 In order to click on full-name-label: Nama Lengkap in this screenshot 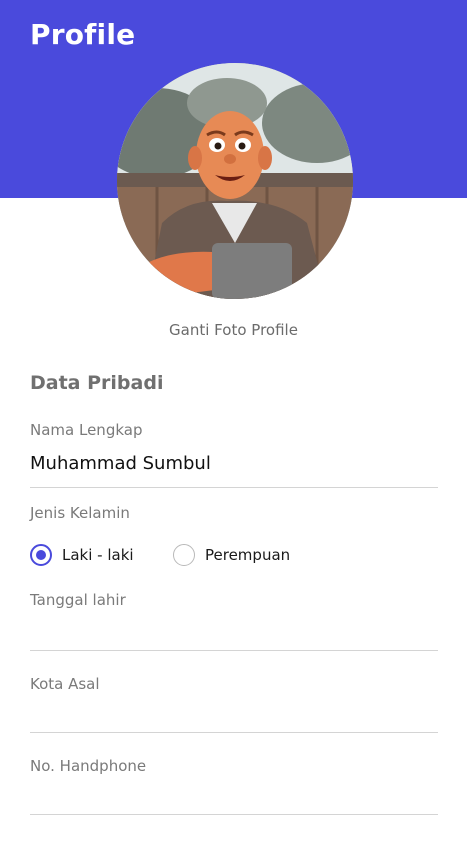, I will do `click(86, 430)`.